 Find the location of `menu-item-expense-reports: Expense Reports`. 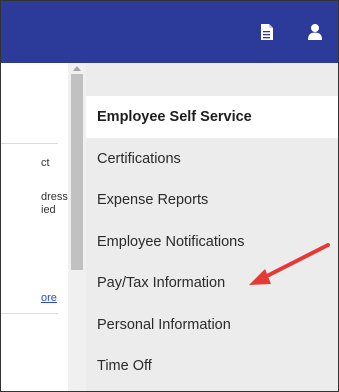

menu-item-expense-reports: Expense Reports is located at coordinates (212, 200).